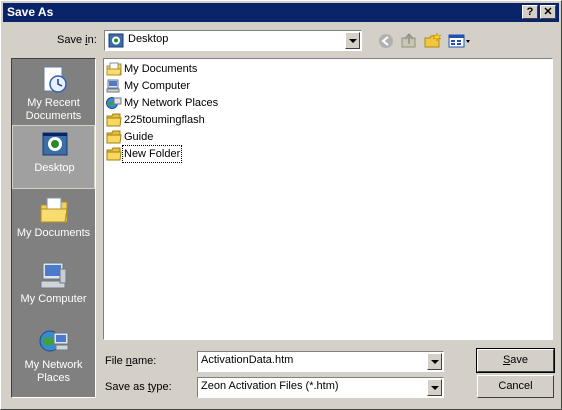  I want to click on place-label: My Computer, so click(53, 299).